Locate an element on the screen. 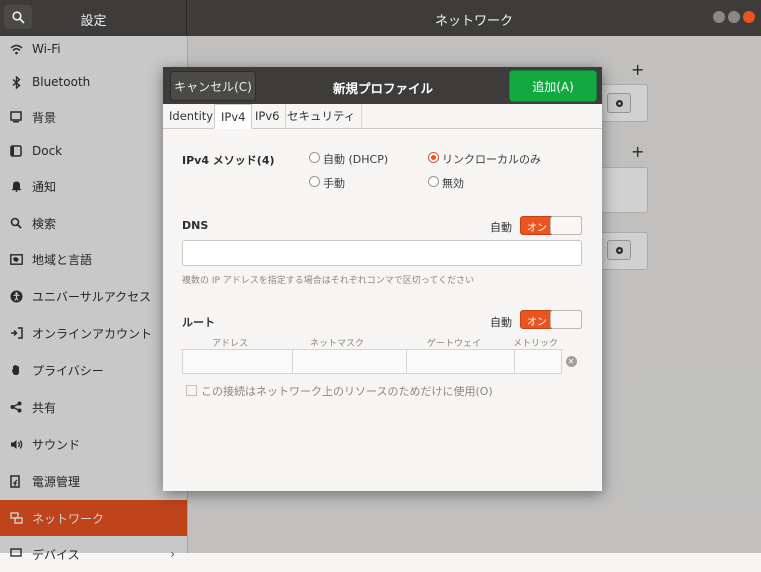 This screenshot has width=761, height=572. radio-disabled is located at coordinates (433, 181).